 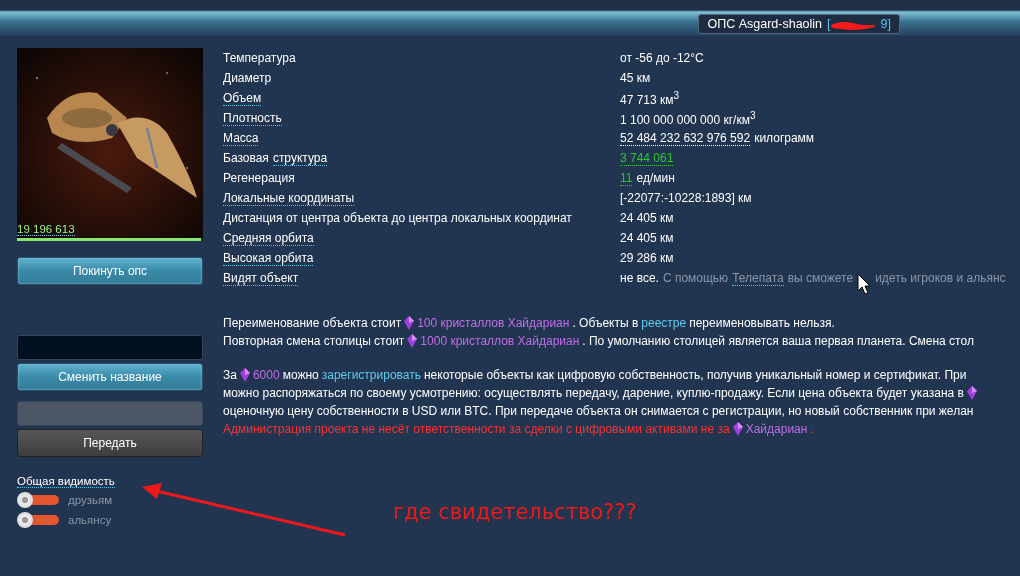 What do you see at coordinates (776, 429) in the screenshot?
I see `price-text: Хайдариан` at bounding box center [776, 429].